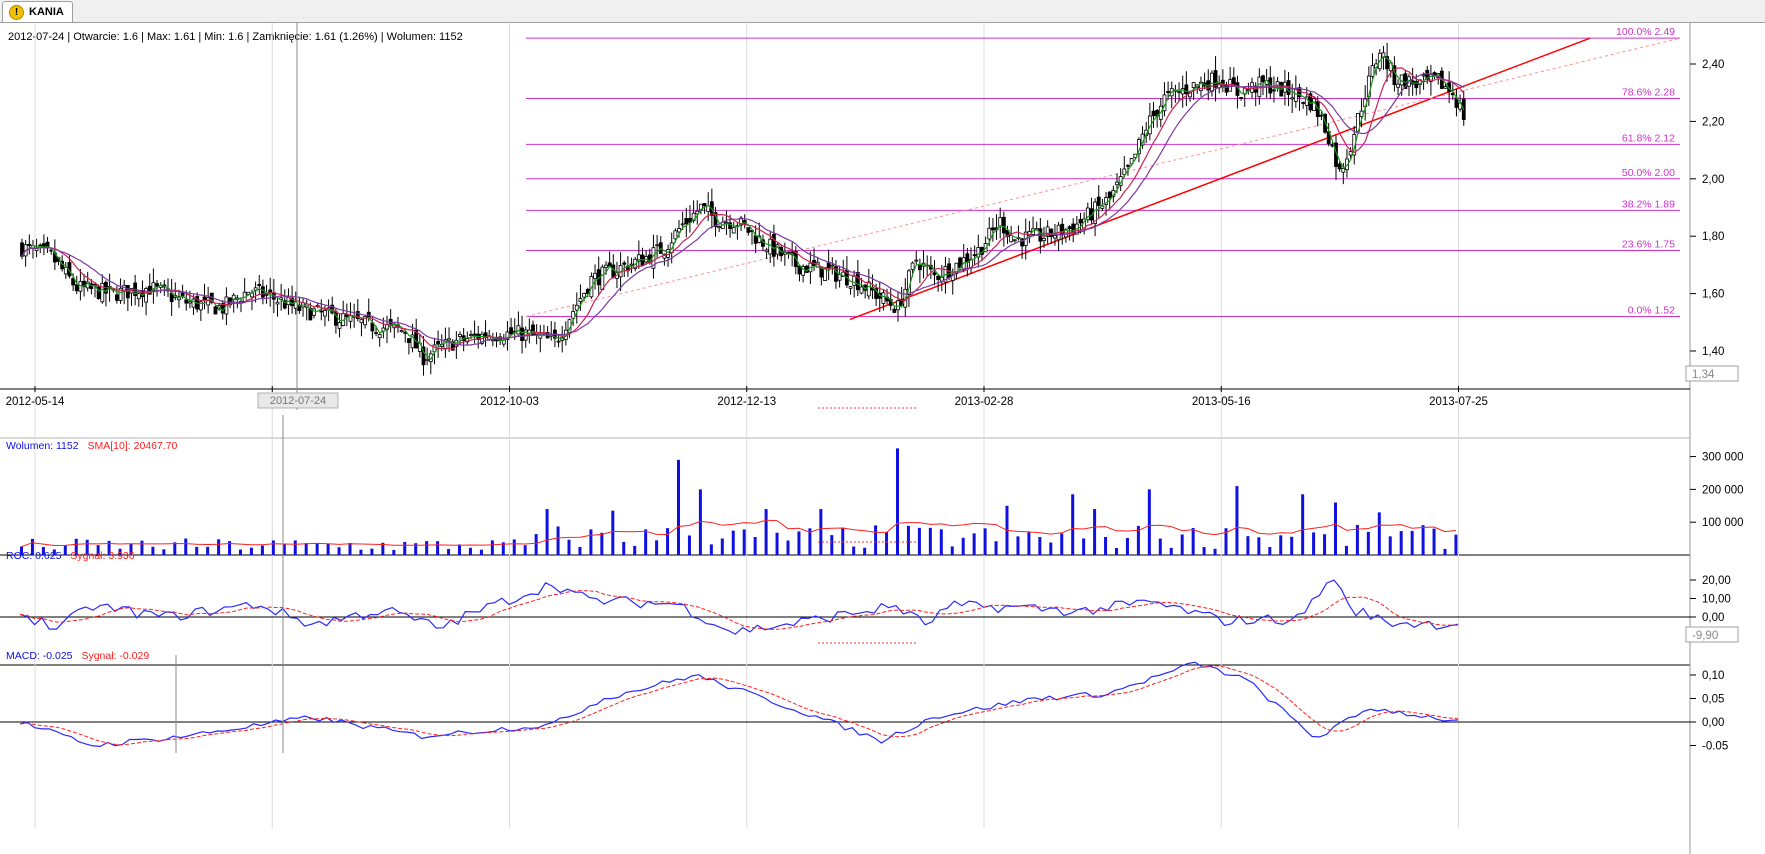  Describe the element at coordinates (39, 656) in the screenshot. I see `macd-legend-label: MACD: -0.025` at that location.